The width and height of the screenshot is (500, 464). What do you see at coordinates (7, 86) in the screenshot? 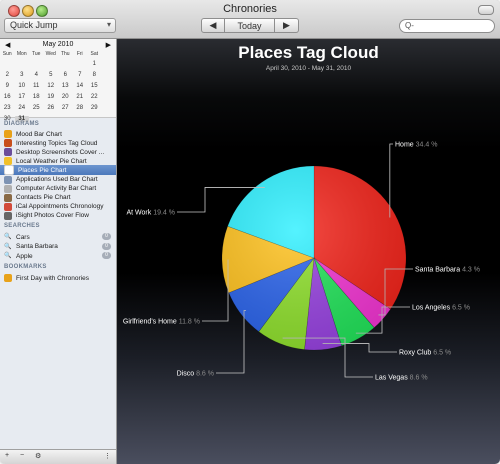
I see `calendar-day: 9` at bounding box center [7, 86].